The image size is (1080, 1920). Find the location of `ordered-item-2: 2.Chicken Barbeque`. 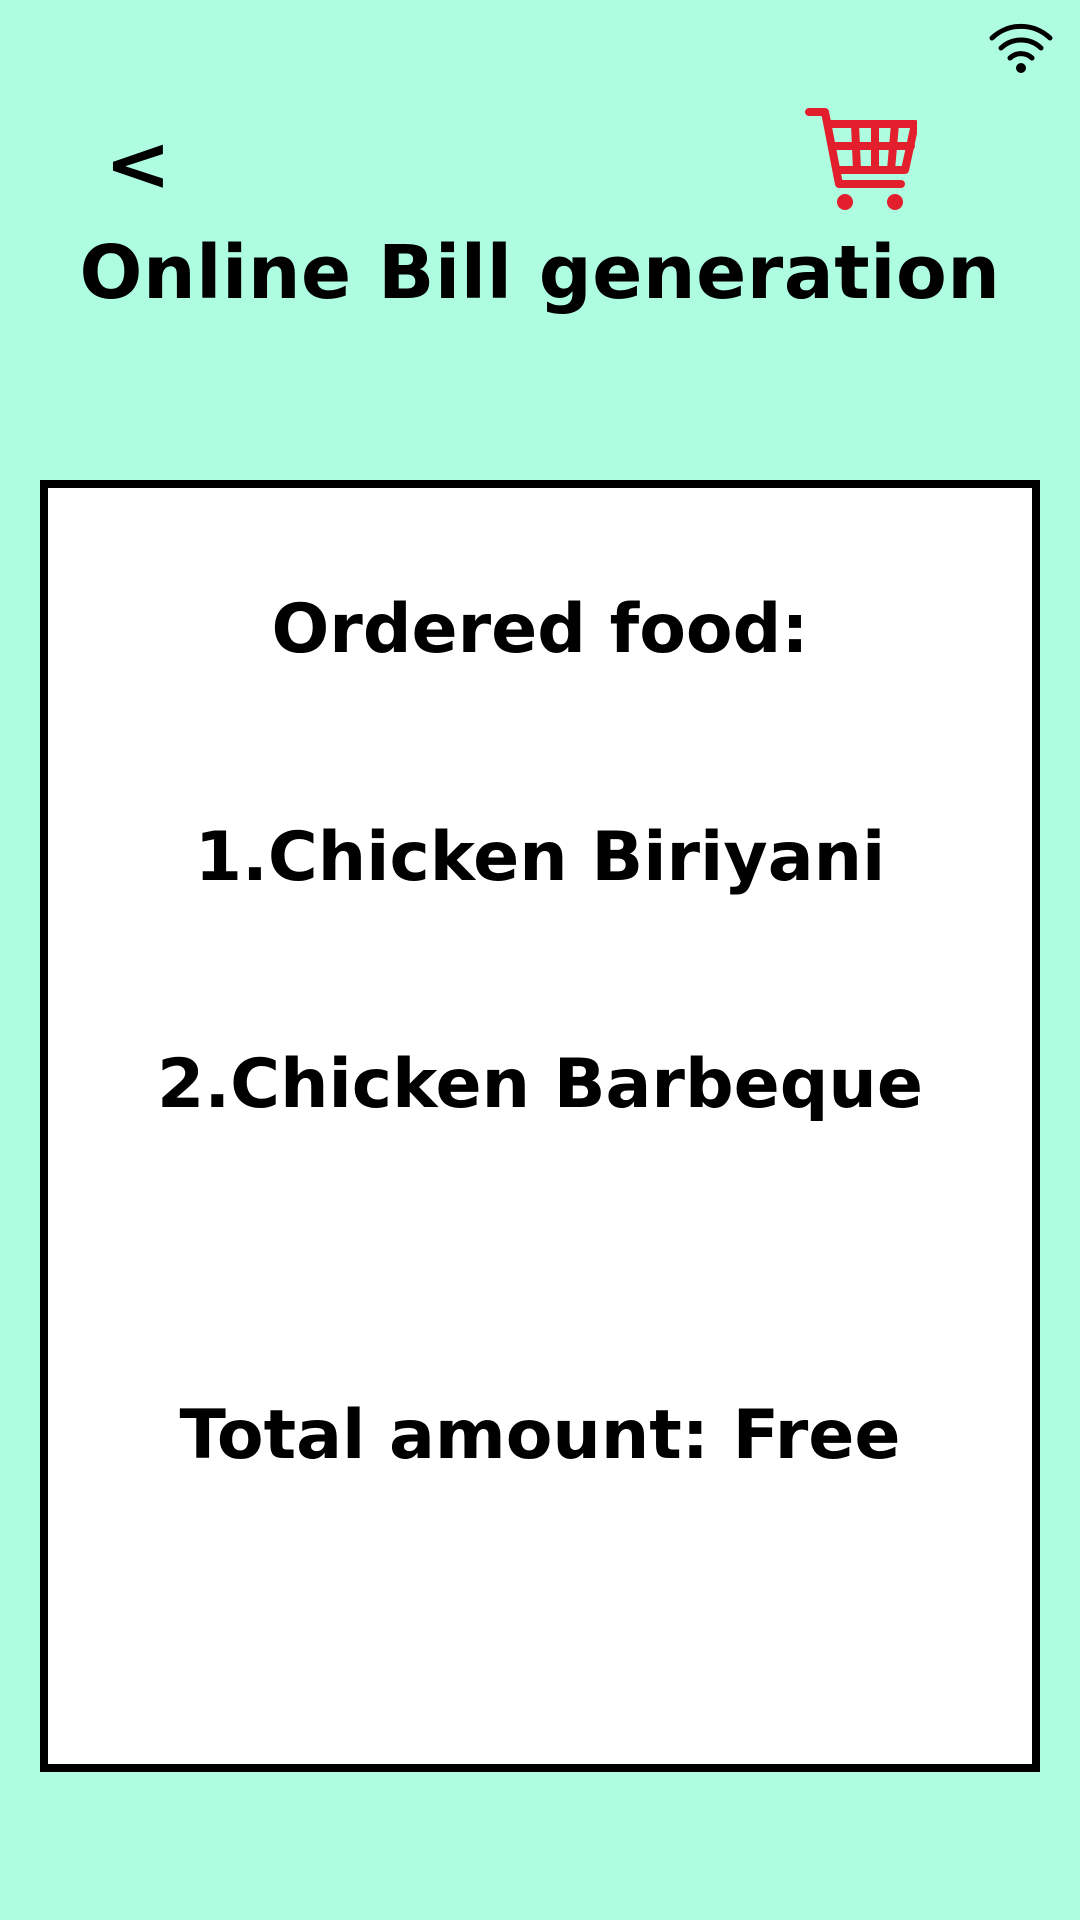

ordered-item-2: 2.Chicken Barbeque is located at coordinates (540, 1084).